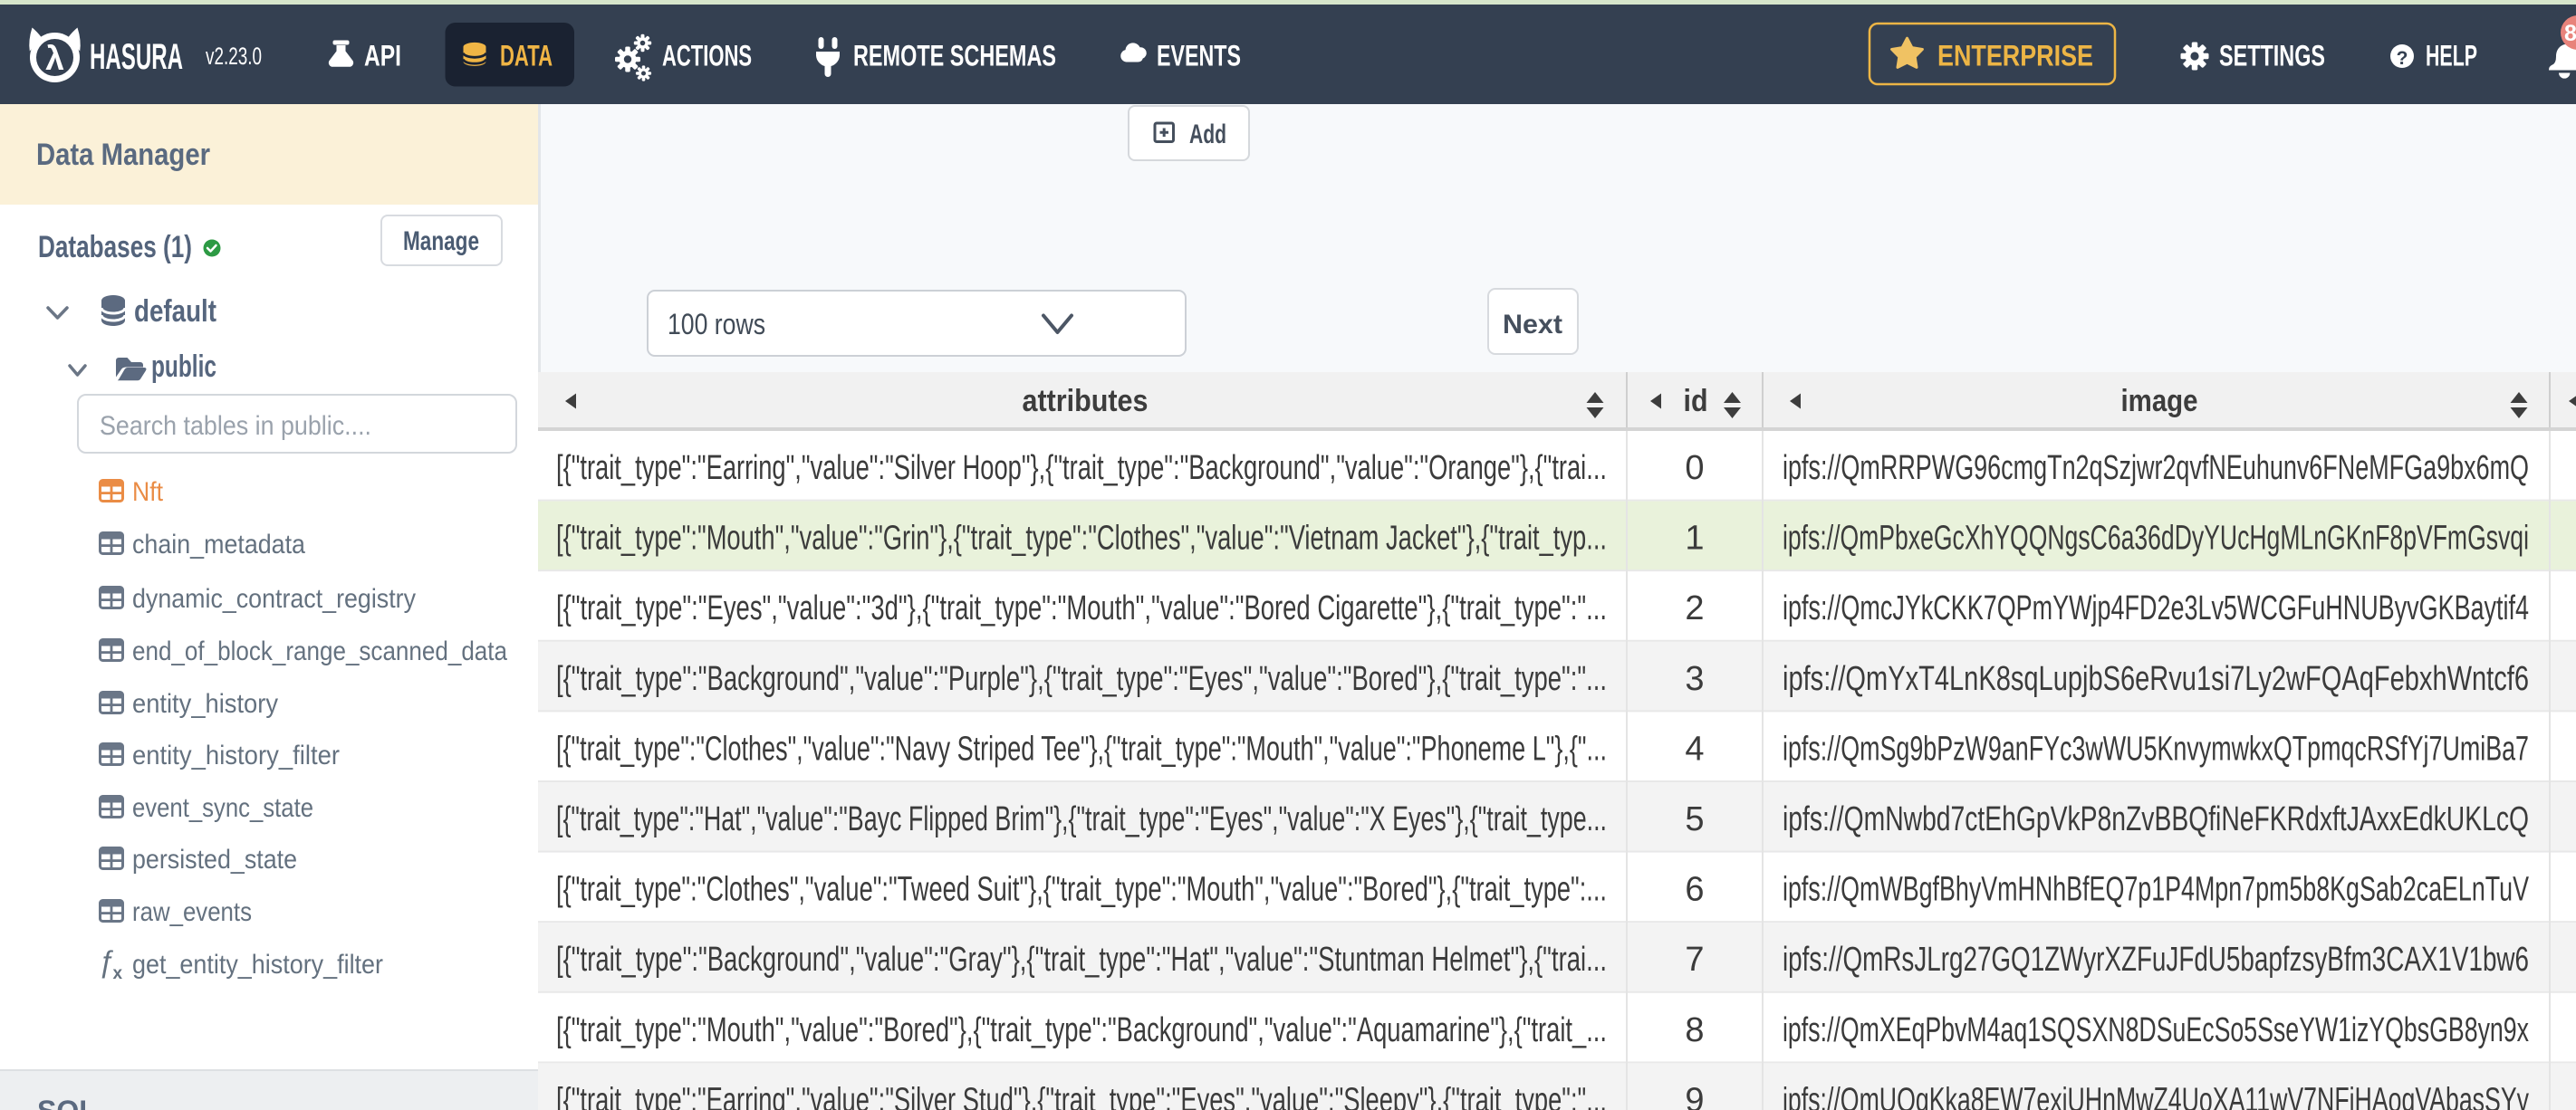 The image size is (2576, 1110). Describe the element at coordinates (175, 311) in the screenshot. I see `svg-text: default` at that location.